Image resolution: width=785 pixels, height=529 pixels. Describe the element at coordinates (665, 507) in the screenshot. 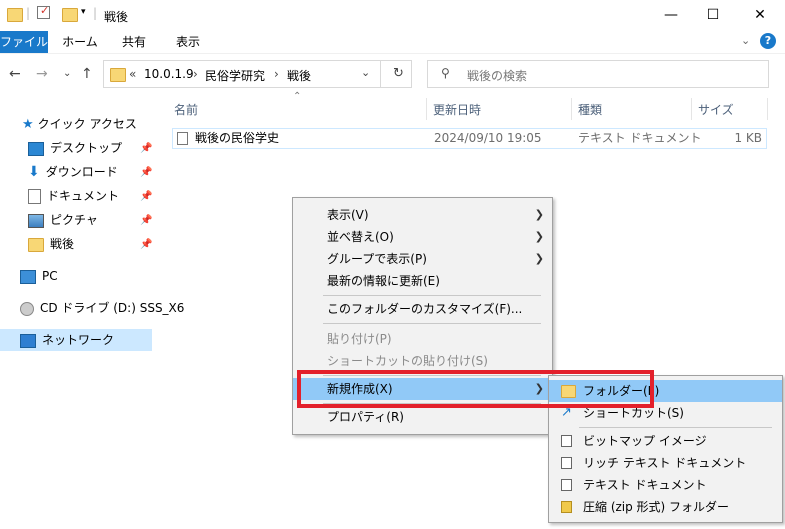

I see `submenu-item-zip-folder: 圧縮 (zip 形式) フォルダー` at that location.